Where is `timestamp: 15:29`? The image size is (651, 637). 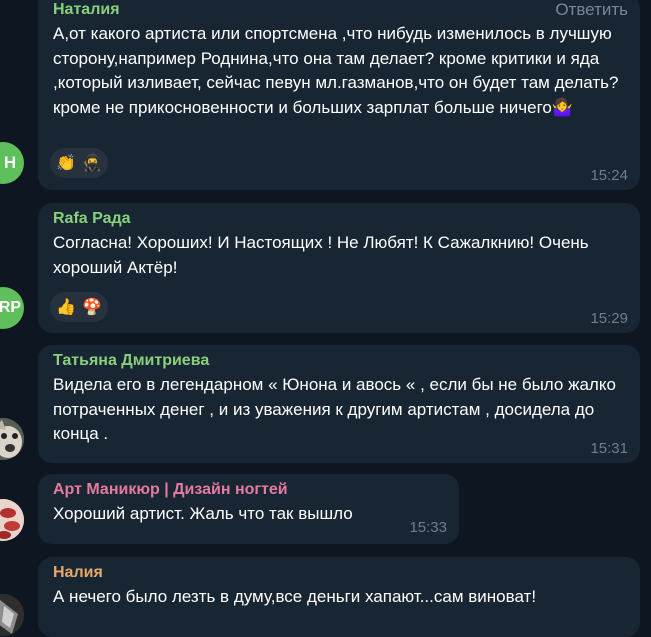 timestamp: 15:29 is located at coordinates (609, 318).